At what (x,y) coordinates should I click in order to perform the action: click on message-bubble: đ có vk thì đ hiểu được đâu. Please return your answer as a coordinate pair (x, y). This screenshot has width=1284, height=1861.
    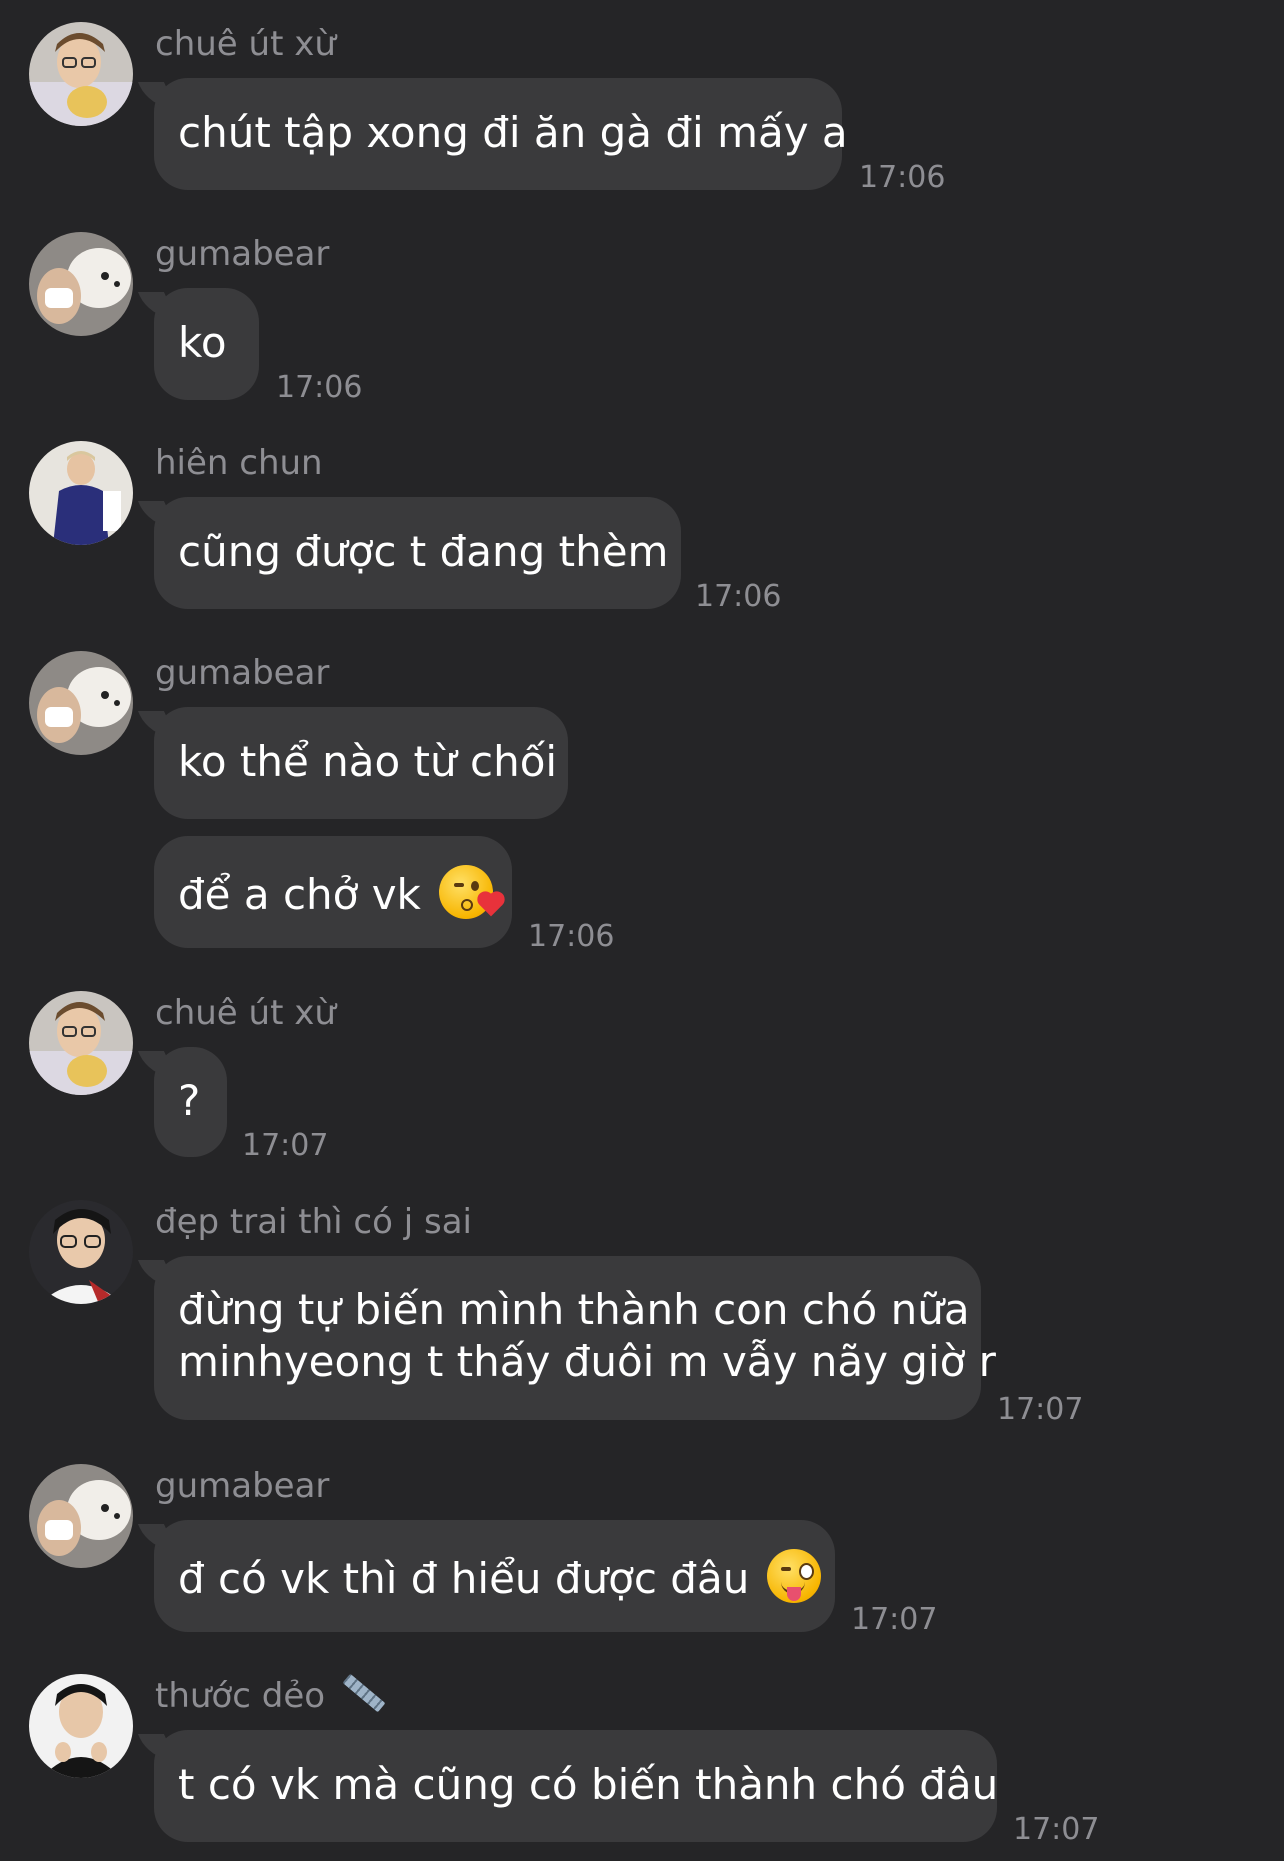
    Looking at the image, I should click on (494, 1576).